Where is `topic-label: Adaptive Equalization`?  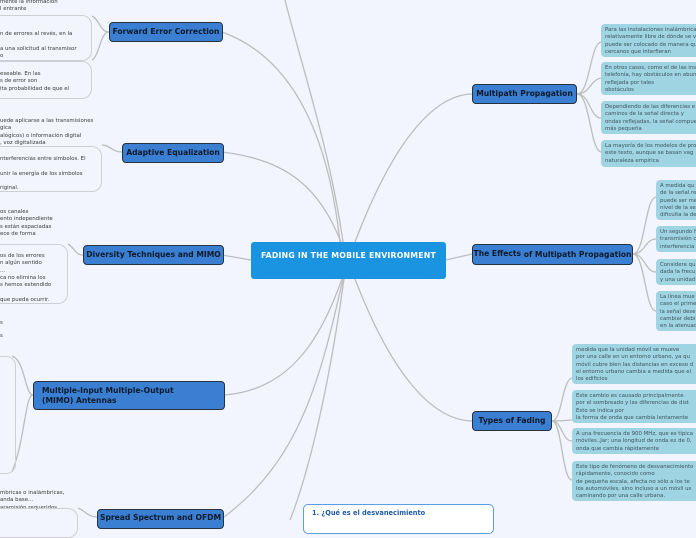 topic-label: Adaptive Equalization is located at coordinates (173, 153).